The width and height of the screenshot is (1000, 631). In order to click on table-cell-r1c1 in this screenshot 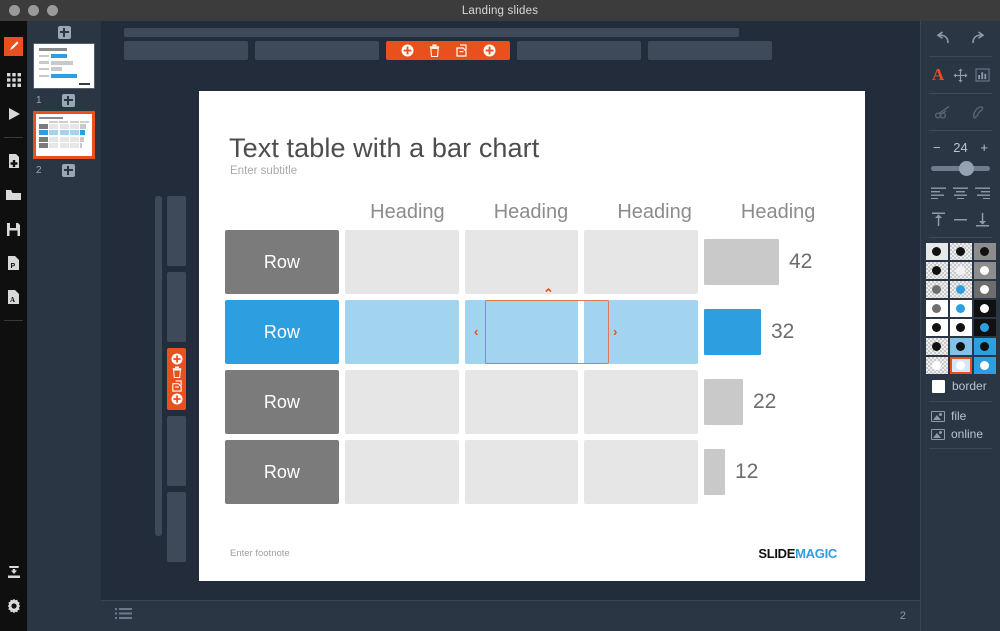, I will do `click(401, 262)`.